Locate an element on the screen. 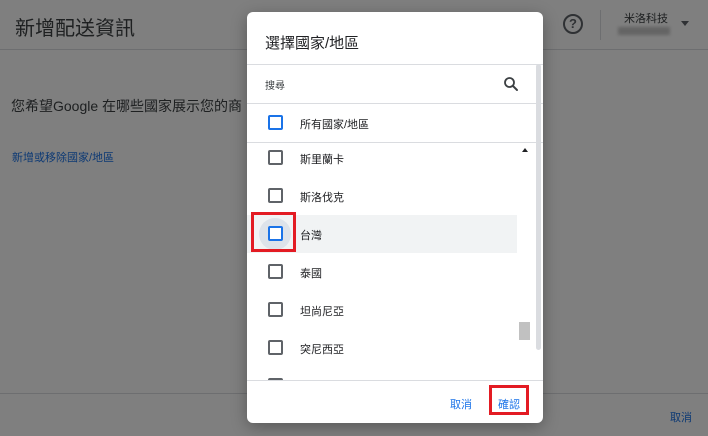  search-icon is located at coordinates (511, 84).